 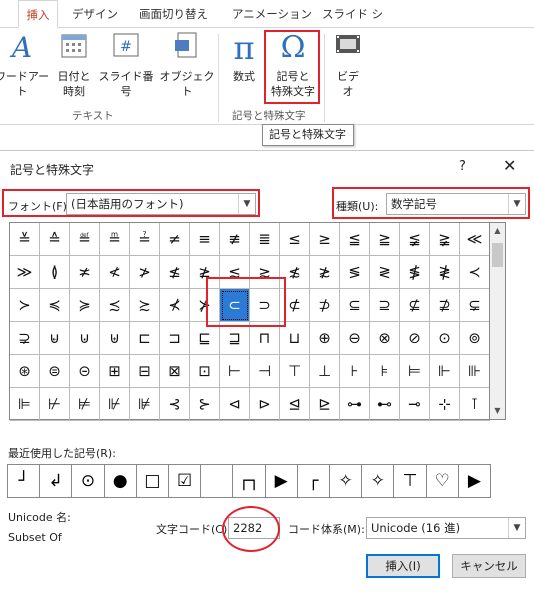 What do you see at coordinates (235, 371) in the screenshot?
I see `symbol-cell: ⊢` at bounding box center [235, 371].